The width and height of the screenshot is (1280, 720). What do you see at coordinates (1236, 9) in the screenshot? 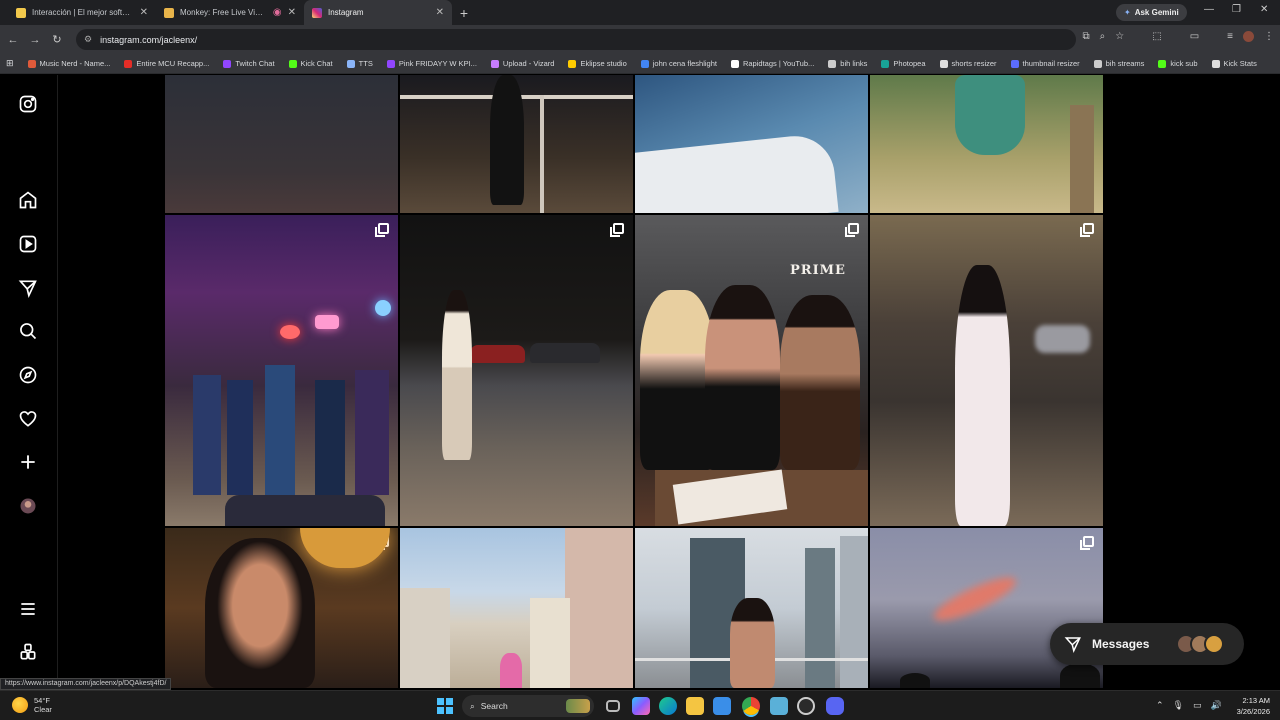
I see `restore-icon: ❐` at bounding box center [1236, 9].